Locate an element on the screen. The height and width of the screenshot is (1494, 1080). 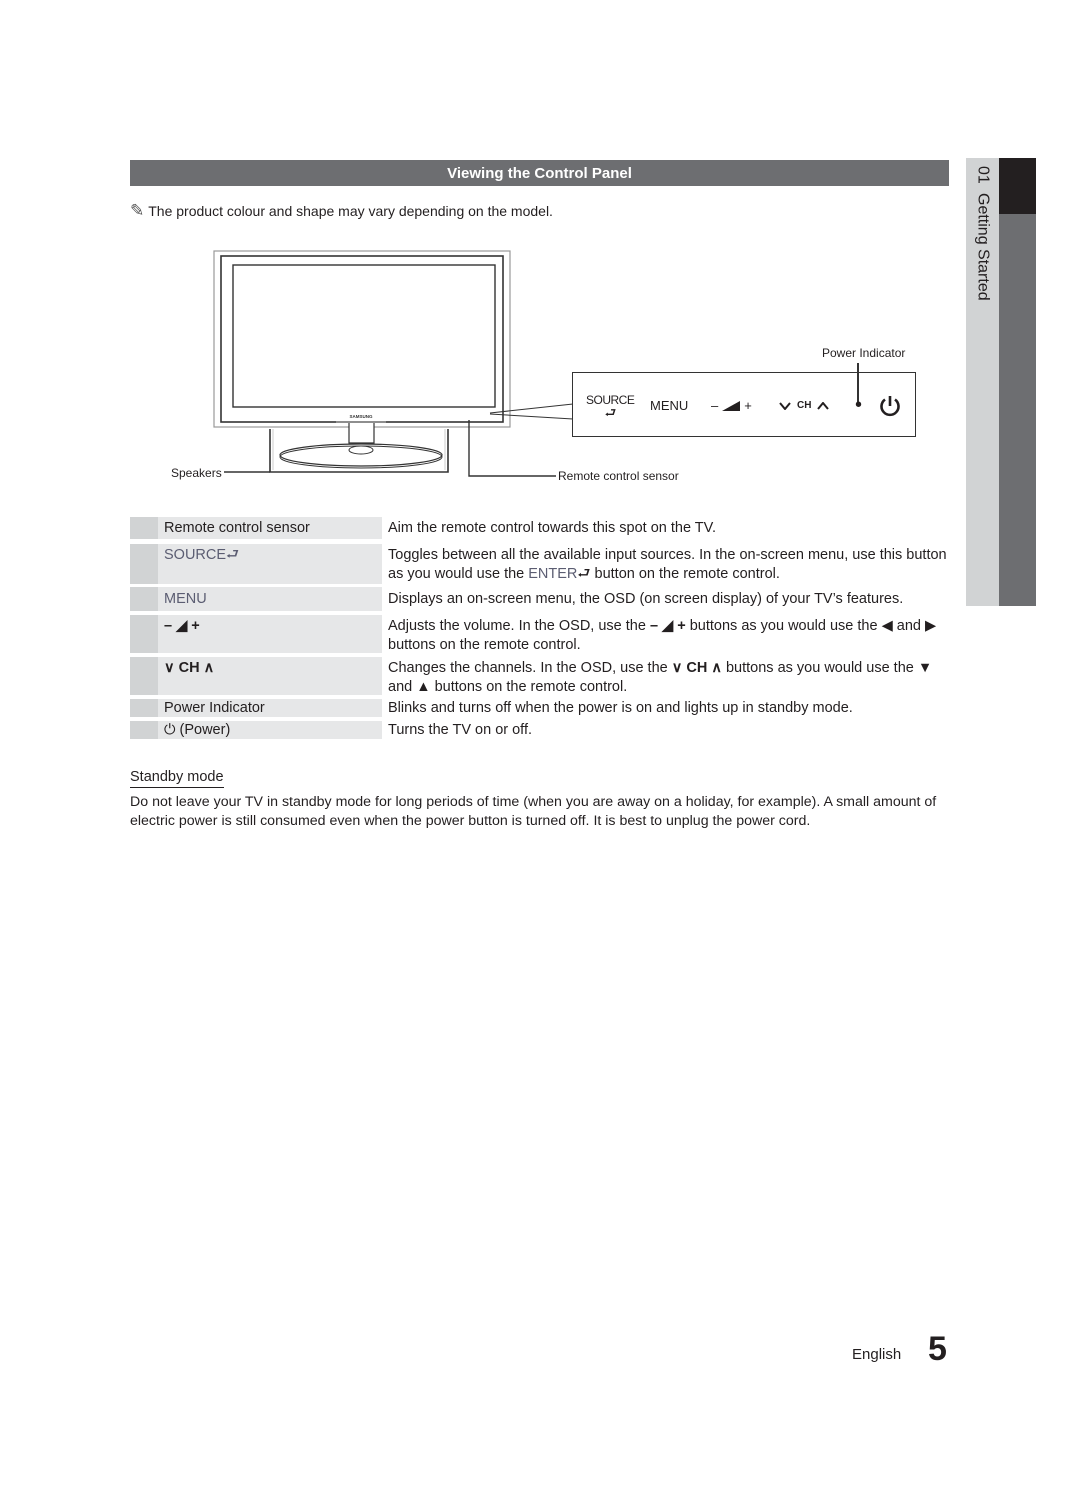
volume-minus-icon: – is located at coordinates (715, 405).